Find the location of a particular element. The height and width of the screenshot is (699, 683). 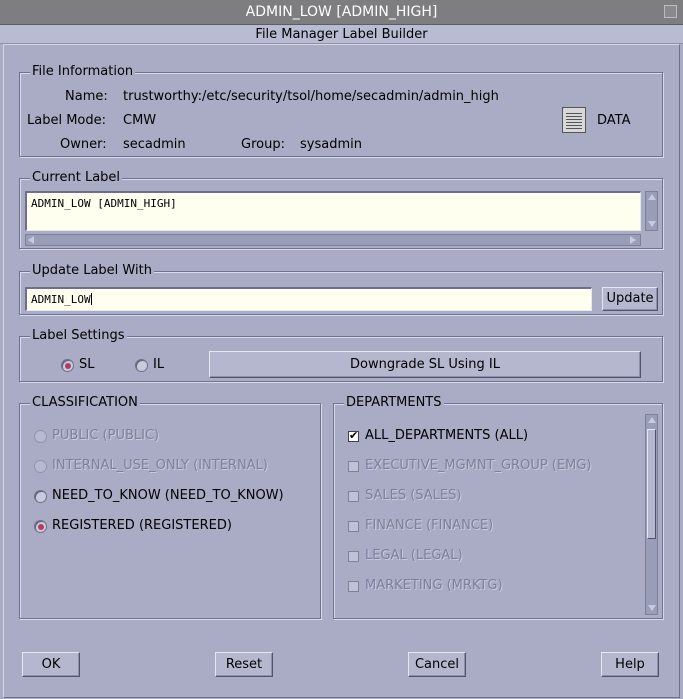

reset-button: Reset is located at coordinates (244, 664).